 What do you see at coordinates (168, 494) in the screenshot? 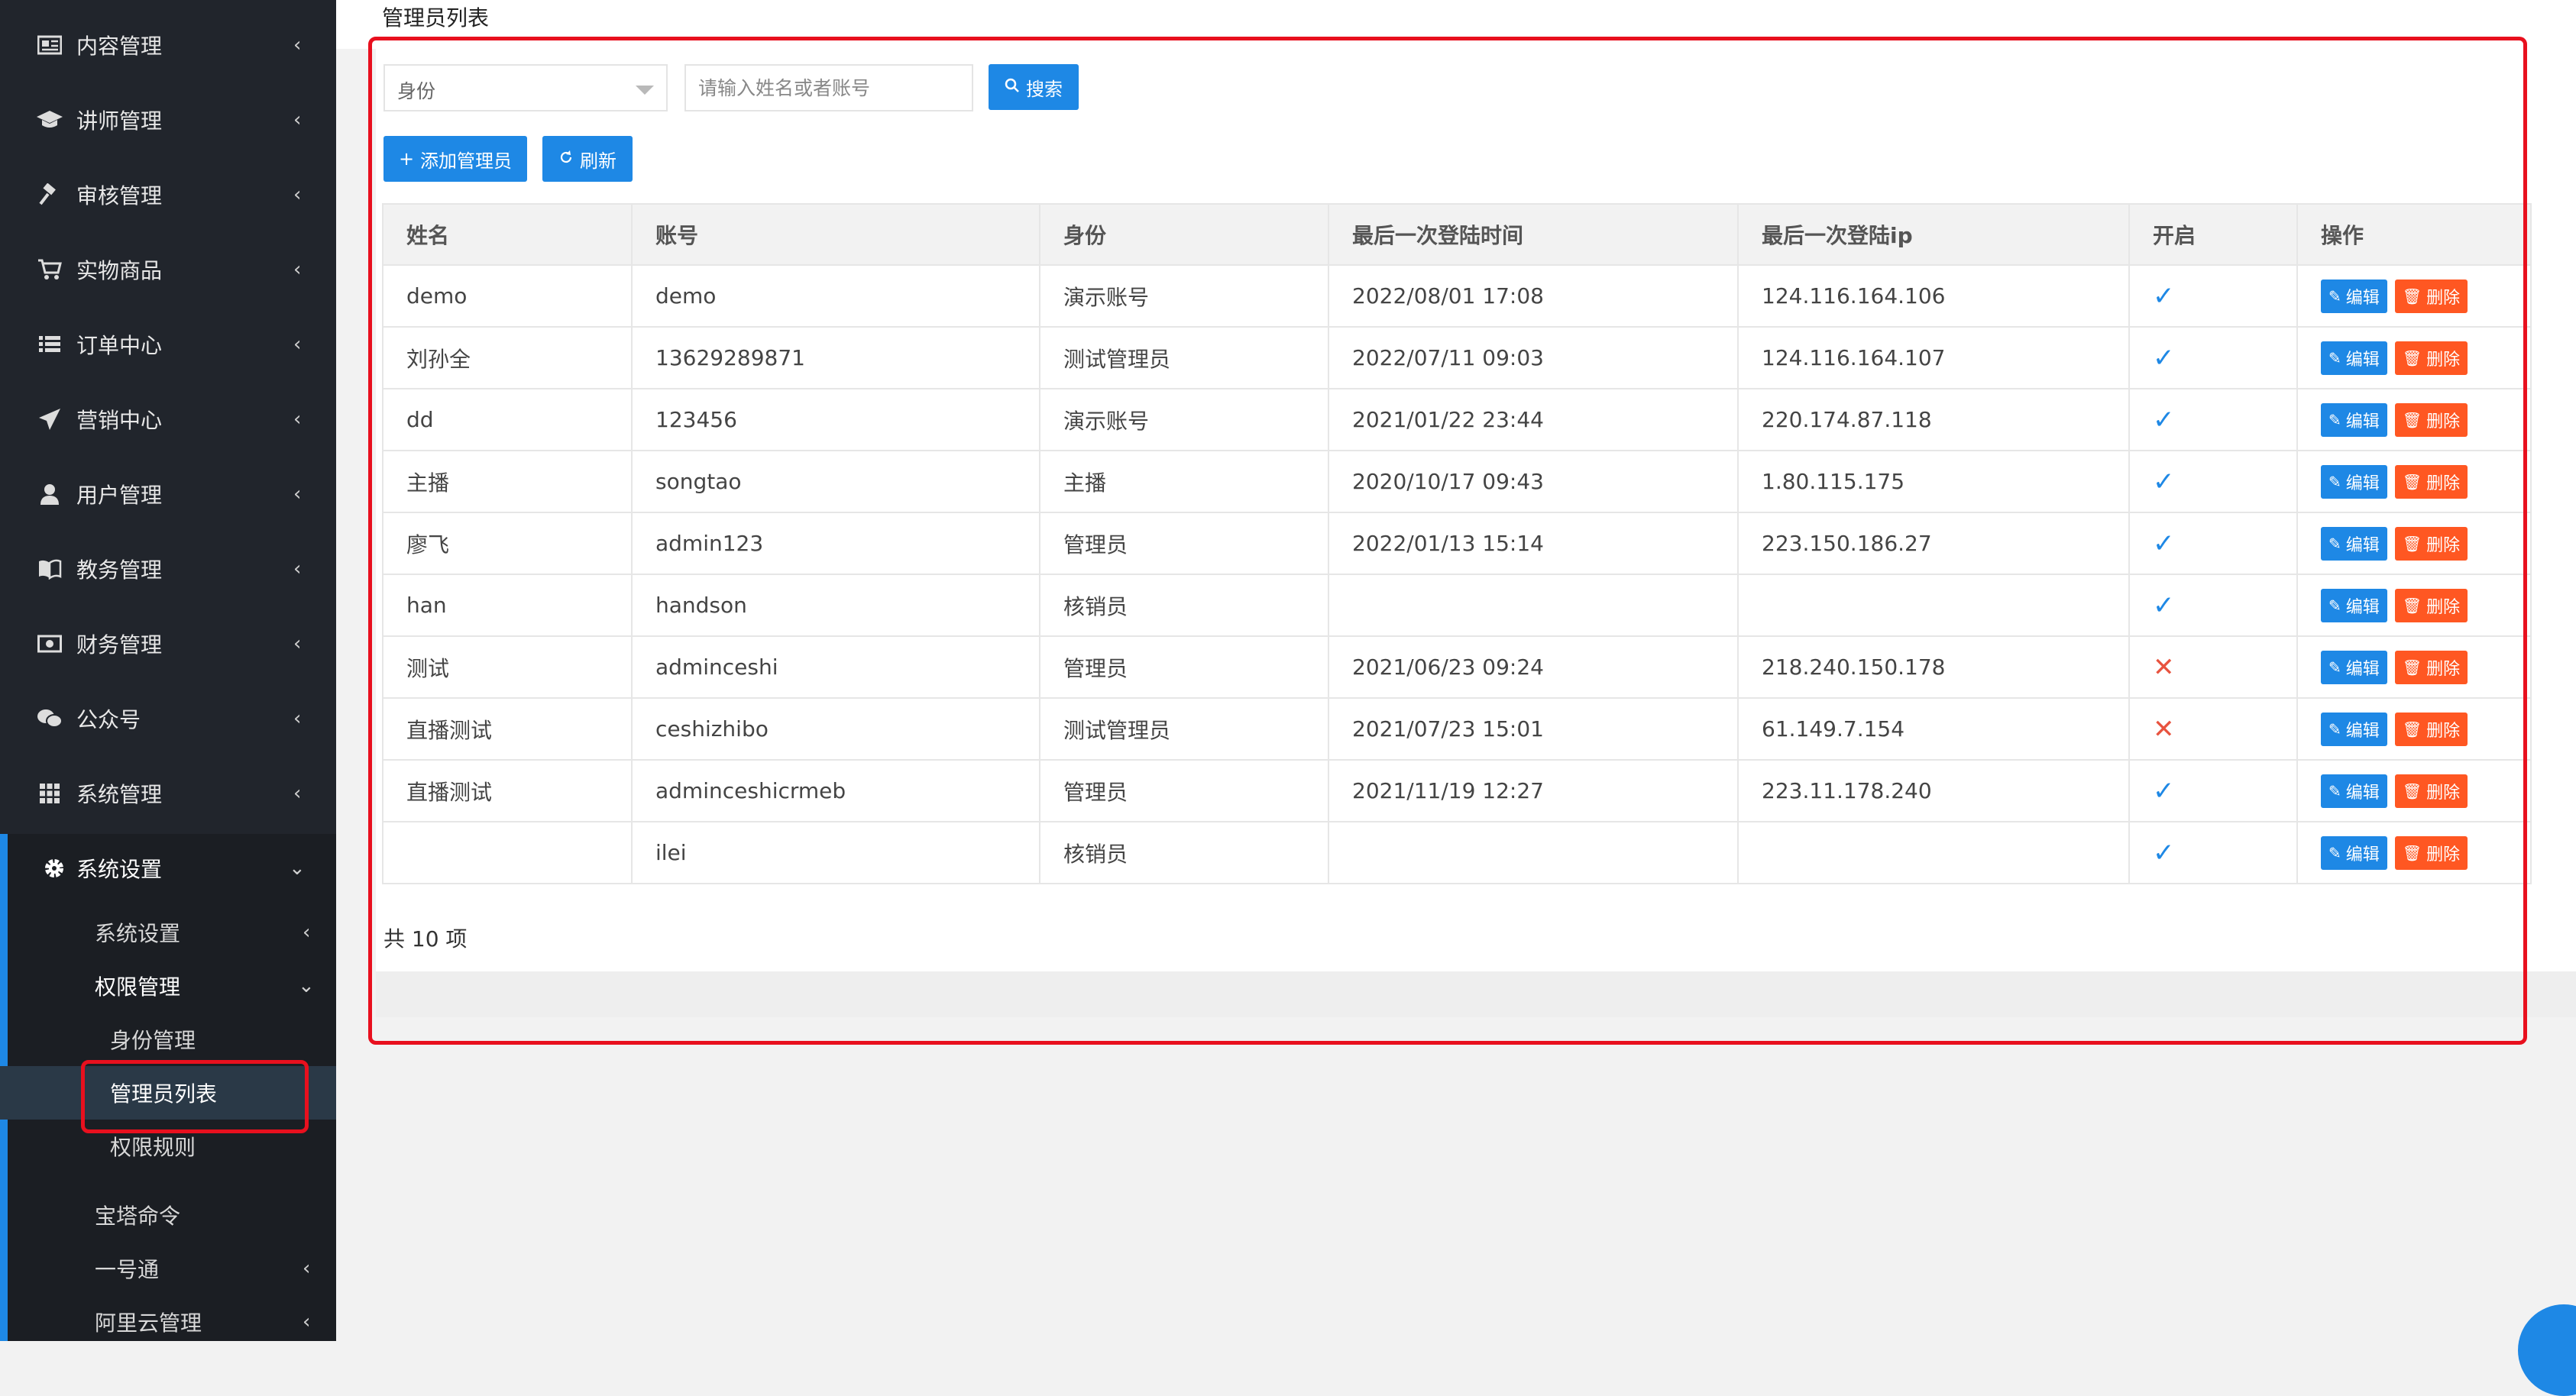
I see `sidebar-item-users: 用户管理 ‹` at bounding box center [168, 494].